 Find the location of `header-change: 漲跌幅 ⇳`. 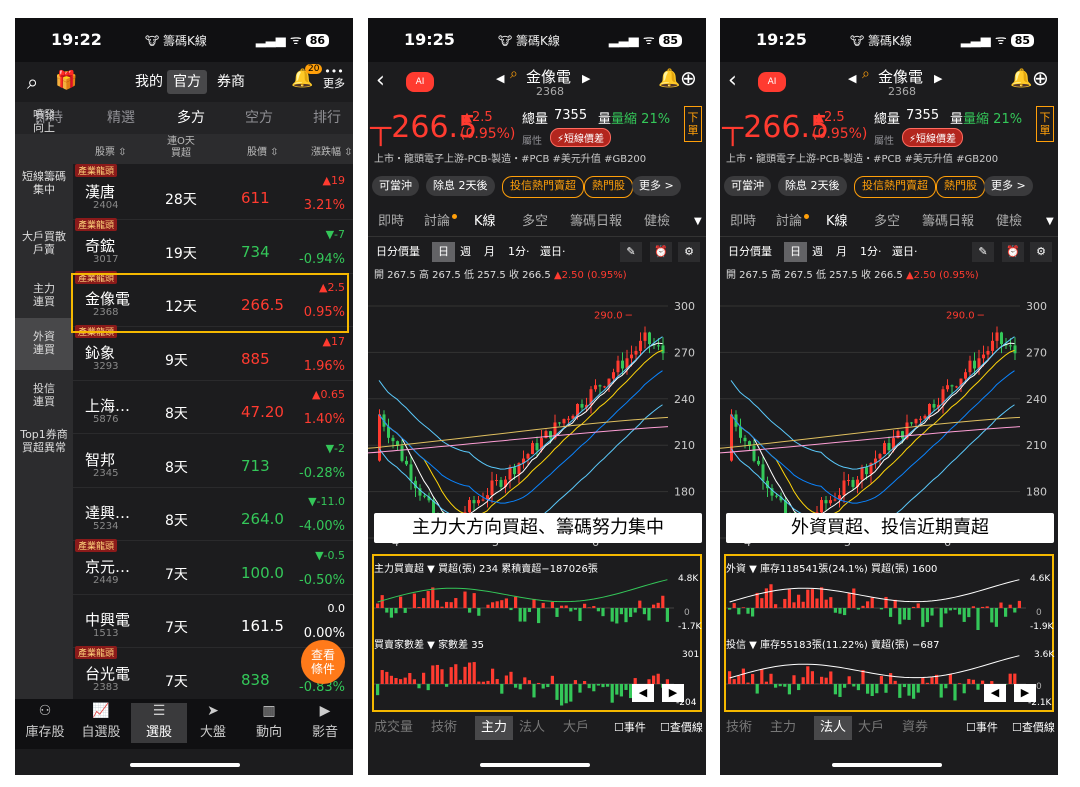

header-change: 漲跌幅 ⇳ is located at coordinates (332, 150).